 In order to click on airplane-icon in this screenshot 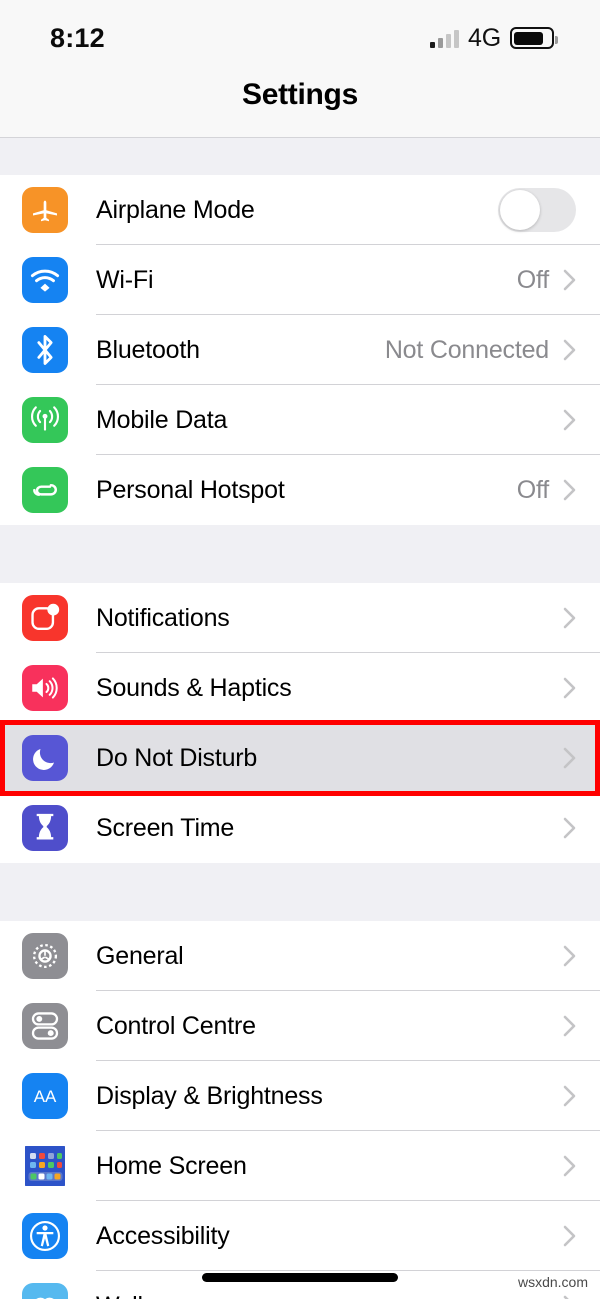, I will do `click(45, 210)`.